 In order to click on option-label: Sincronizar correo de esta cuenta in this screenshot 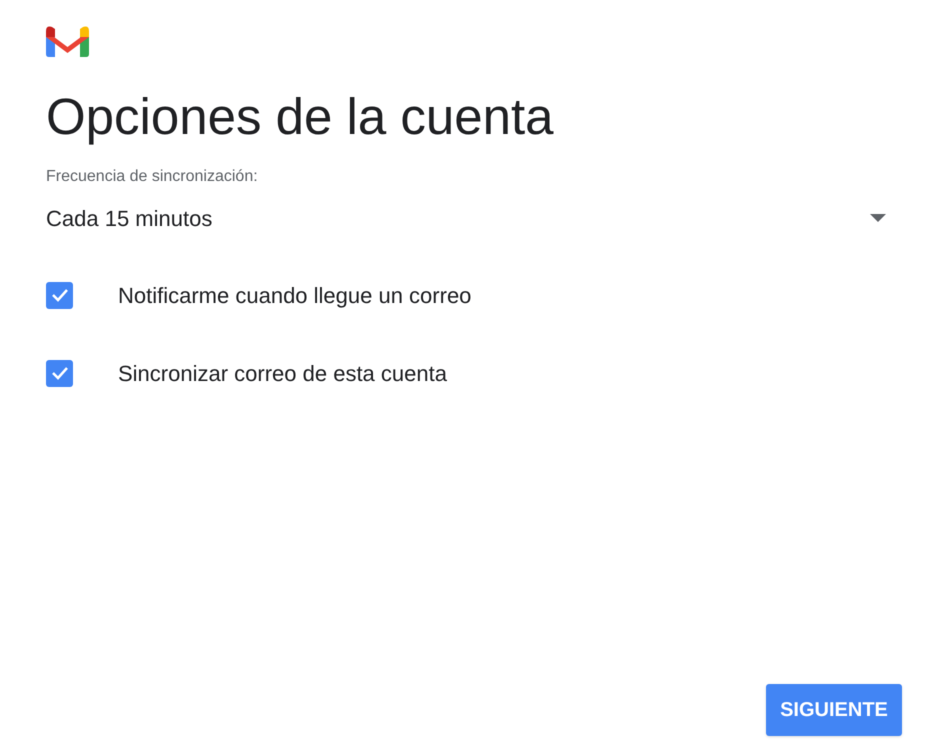, I will do `click(282, 374)`.